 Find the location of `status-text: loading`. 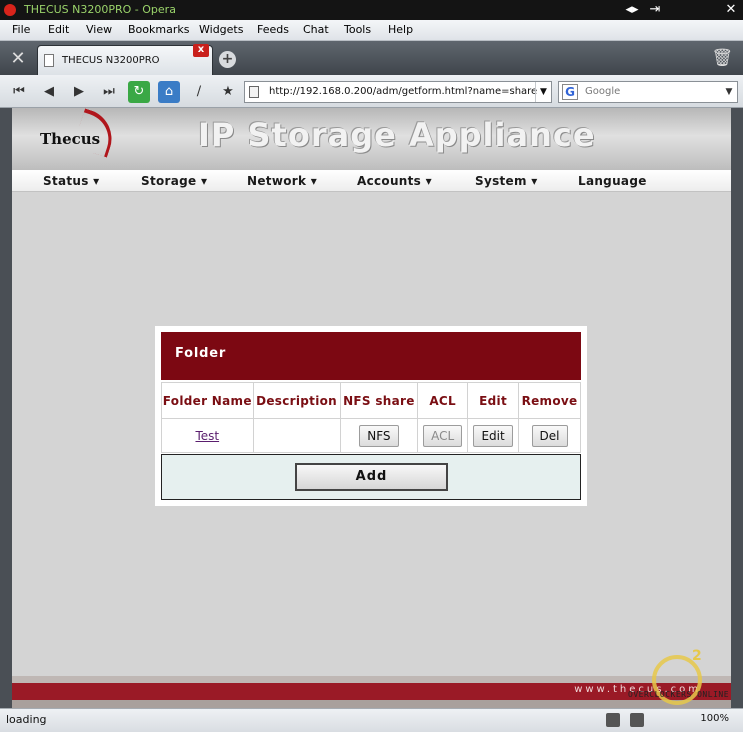

status-text: loading is located at coordinates (26, 719).